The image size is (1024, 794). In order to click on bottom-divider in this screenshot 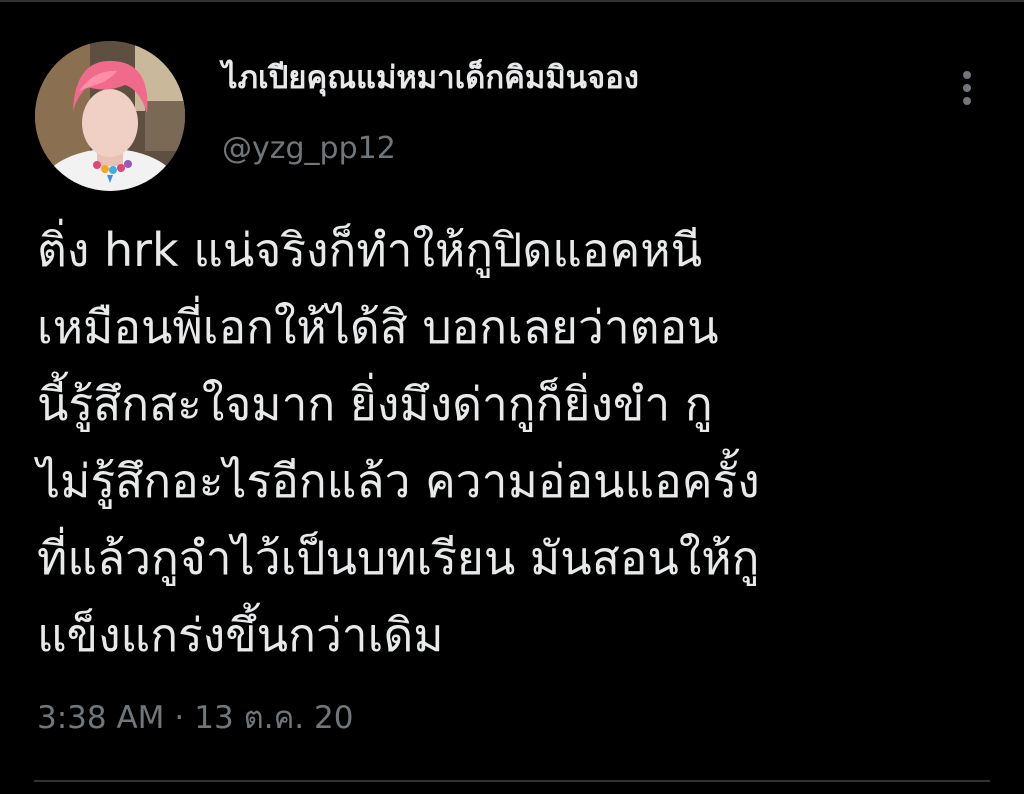, I will do `click(512, 781)`.